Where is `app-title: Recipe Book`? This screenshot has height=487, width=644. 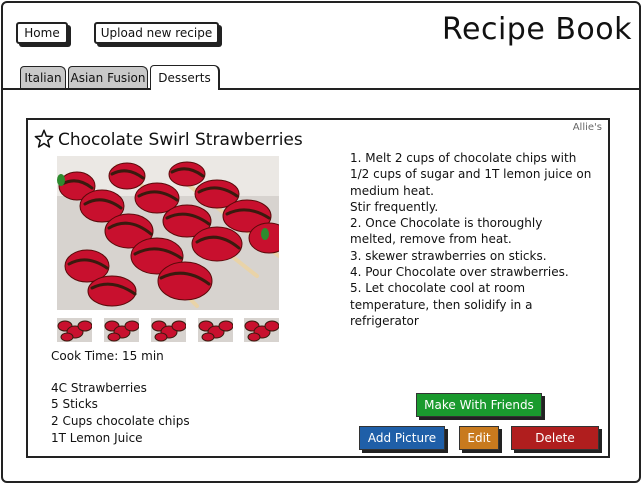 app-title: Recipe Book is located at coordinates (537, 29).